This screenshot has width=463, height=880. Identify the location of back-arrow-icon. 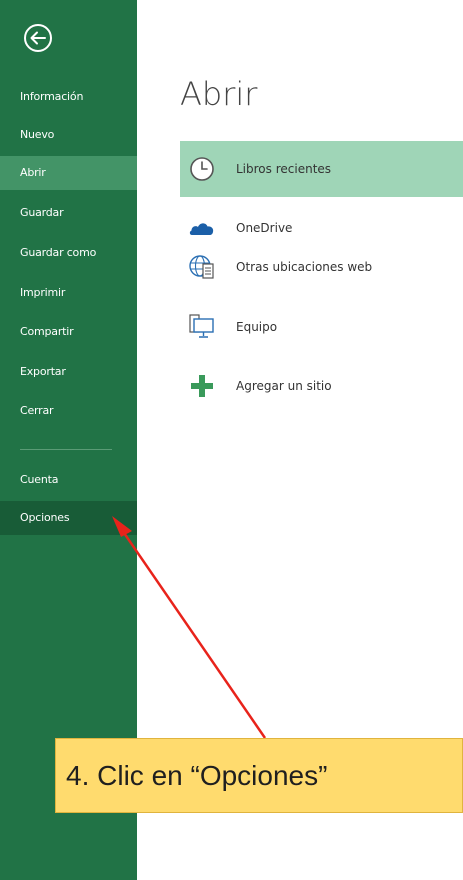
(38, 38).